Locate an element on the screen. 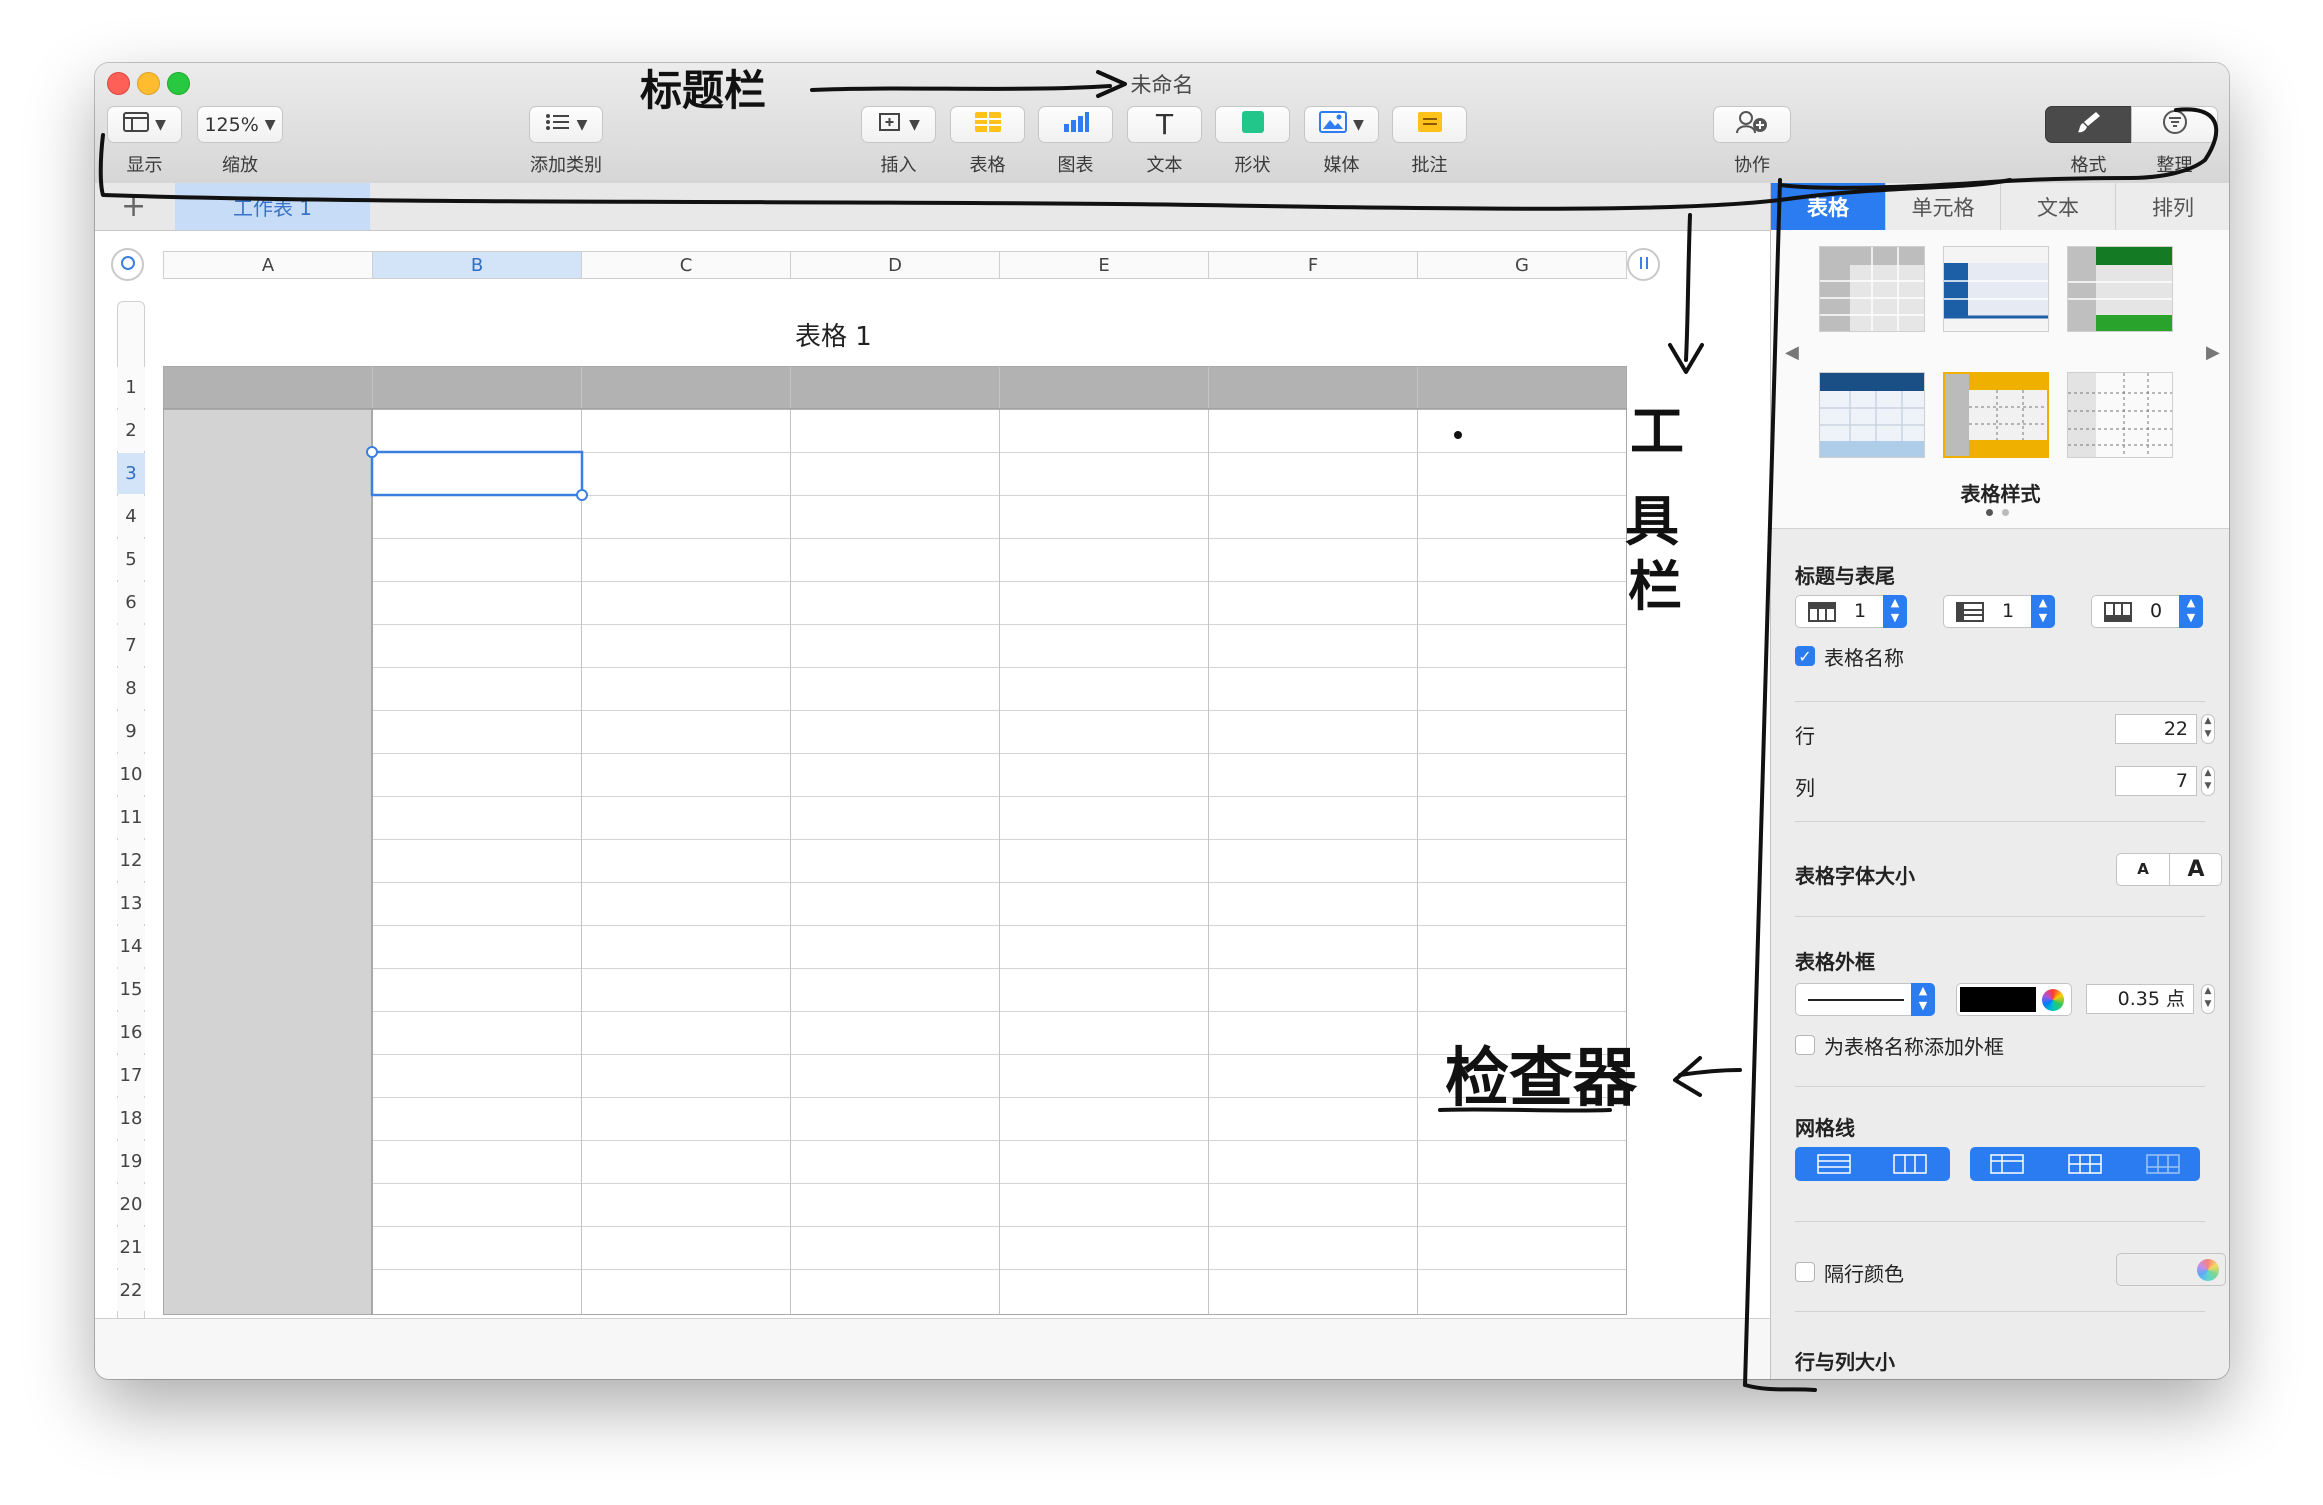 This screenshot has width=2323, height=1505. outline-table-name-checkbox is located at coordinates (1805, 1045).